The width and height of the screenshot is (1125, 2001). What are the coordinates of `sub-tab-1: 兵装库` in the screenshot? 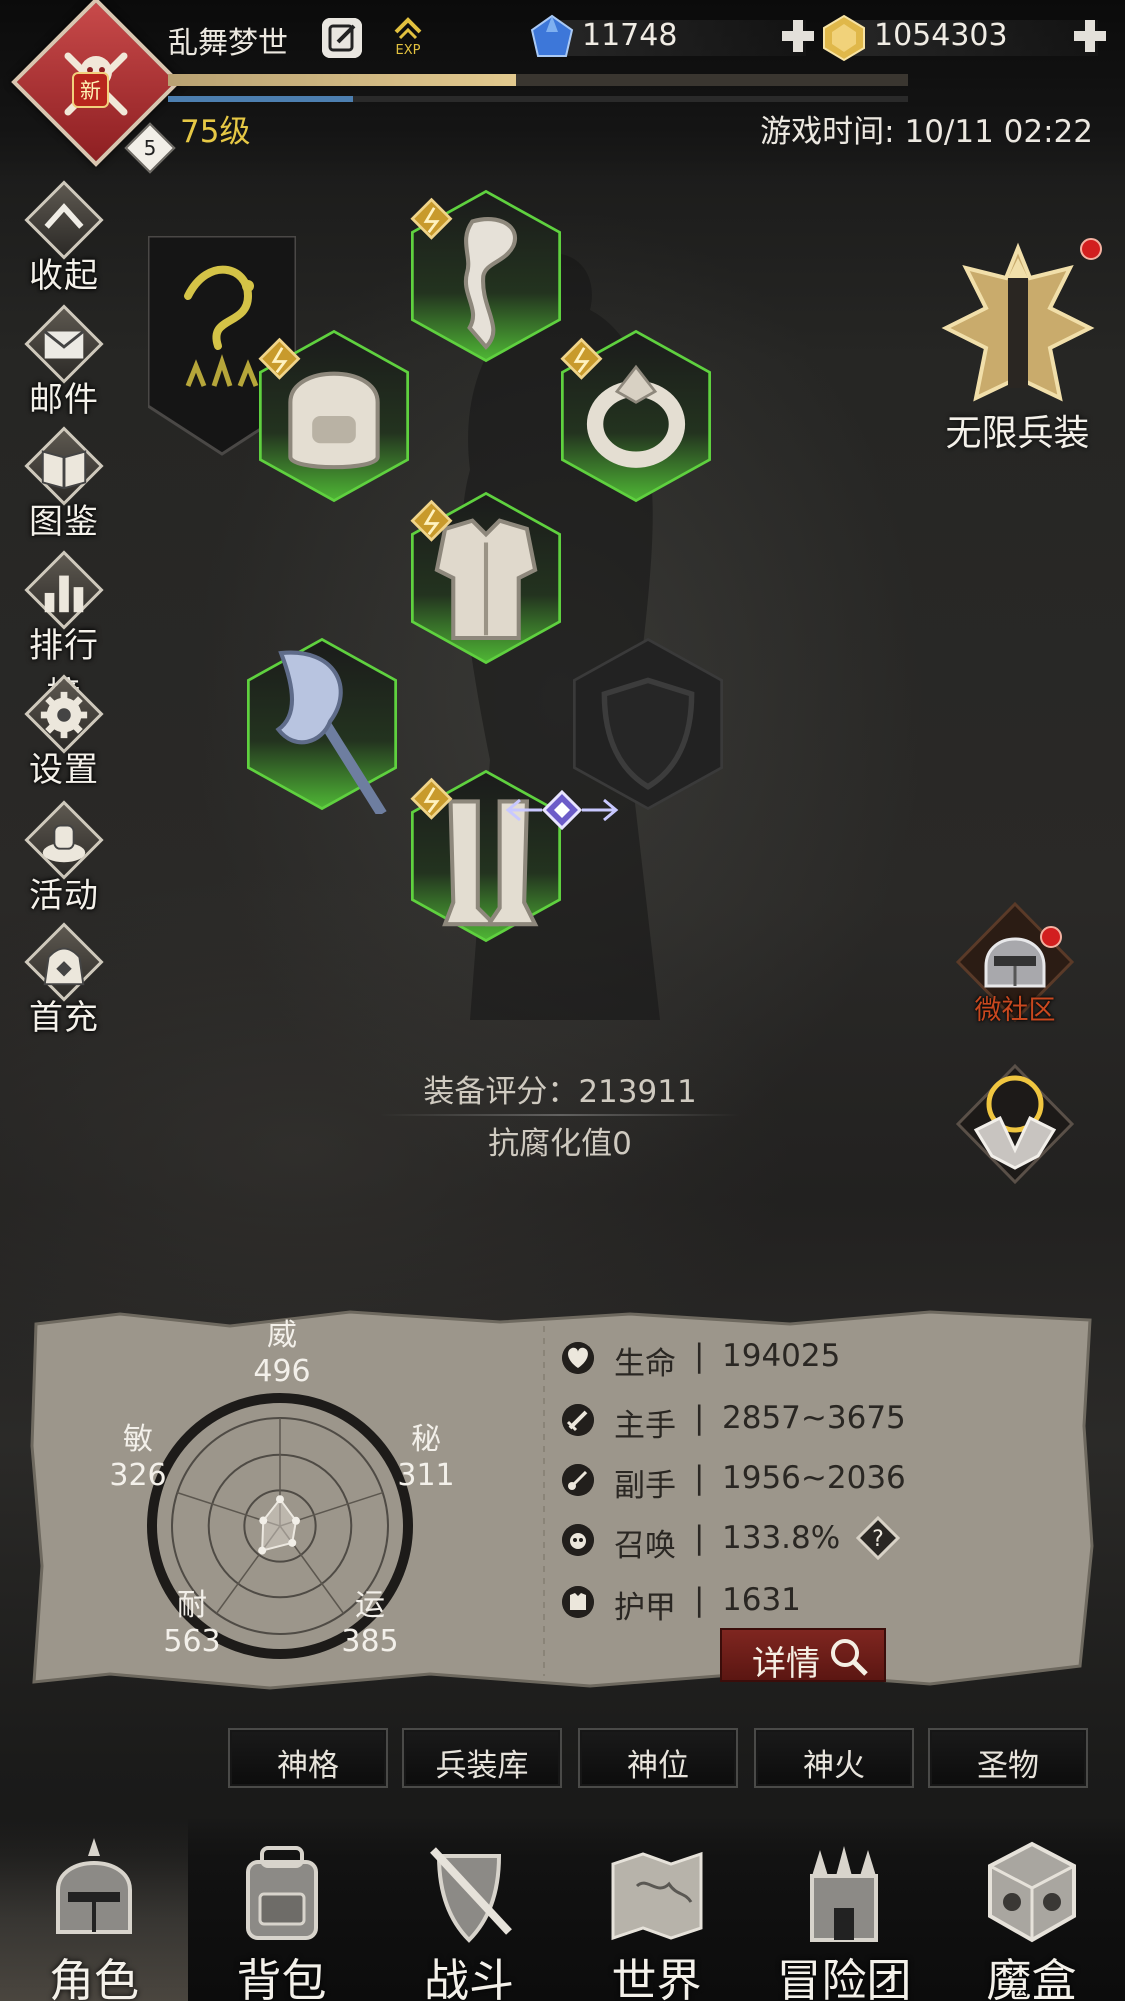 It's located at (482, 1758).